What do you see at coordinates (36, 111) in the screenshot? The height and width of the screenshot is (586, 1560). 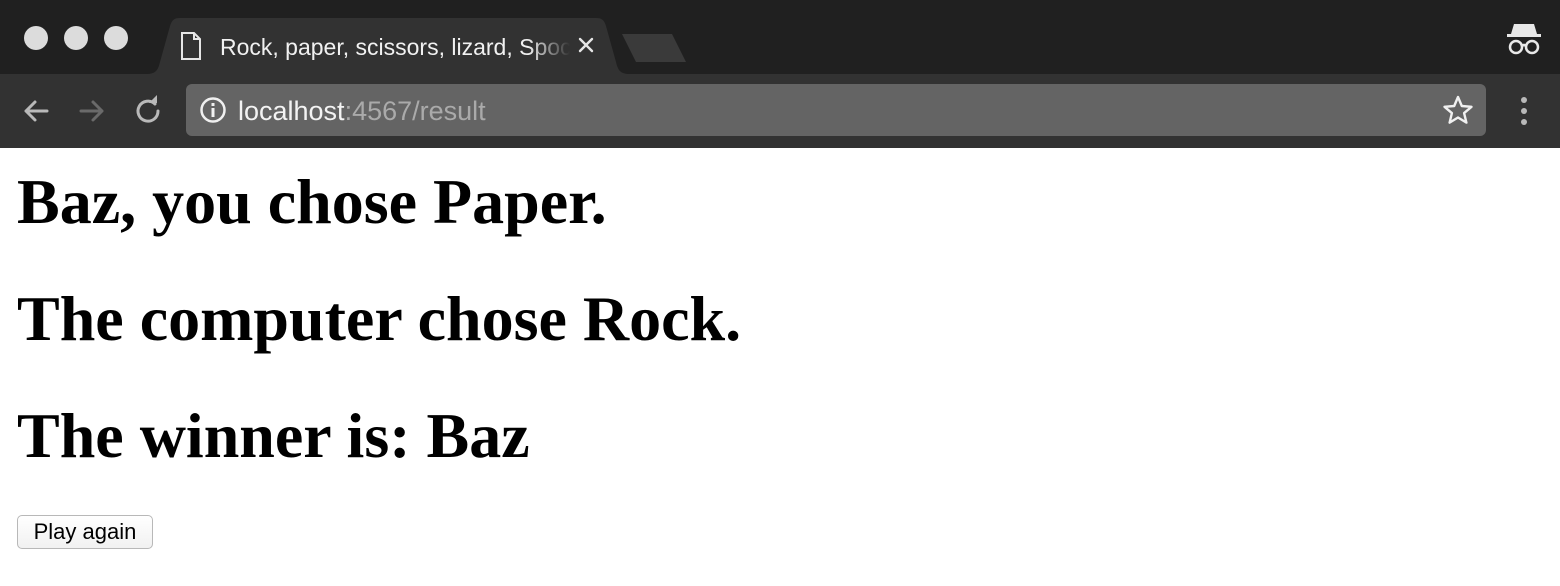 I see `back-arrow-icon` at bounding box center [36, 111].